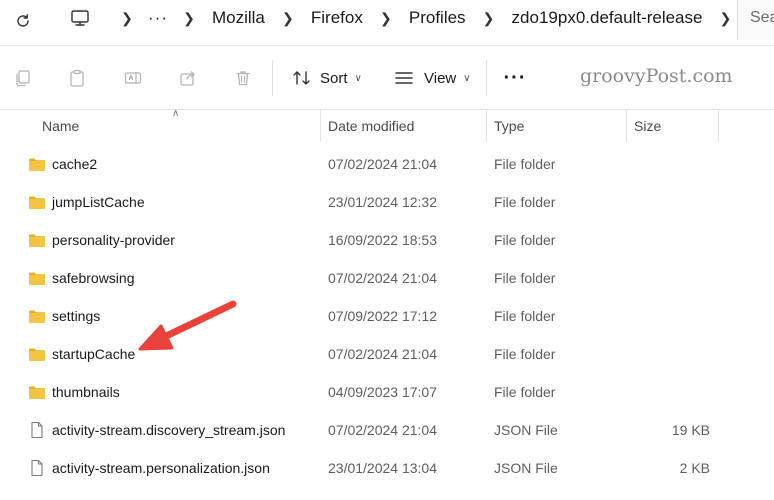  I want to click on table-row: jumpListCache 23/01/2024 12:32 File folder, so click(387, 202).